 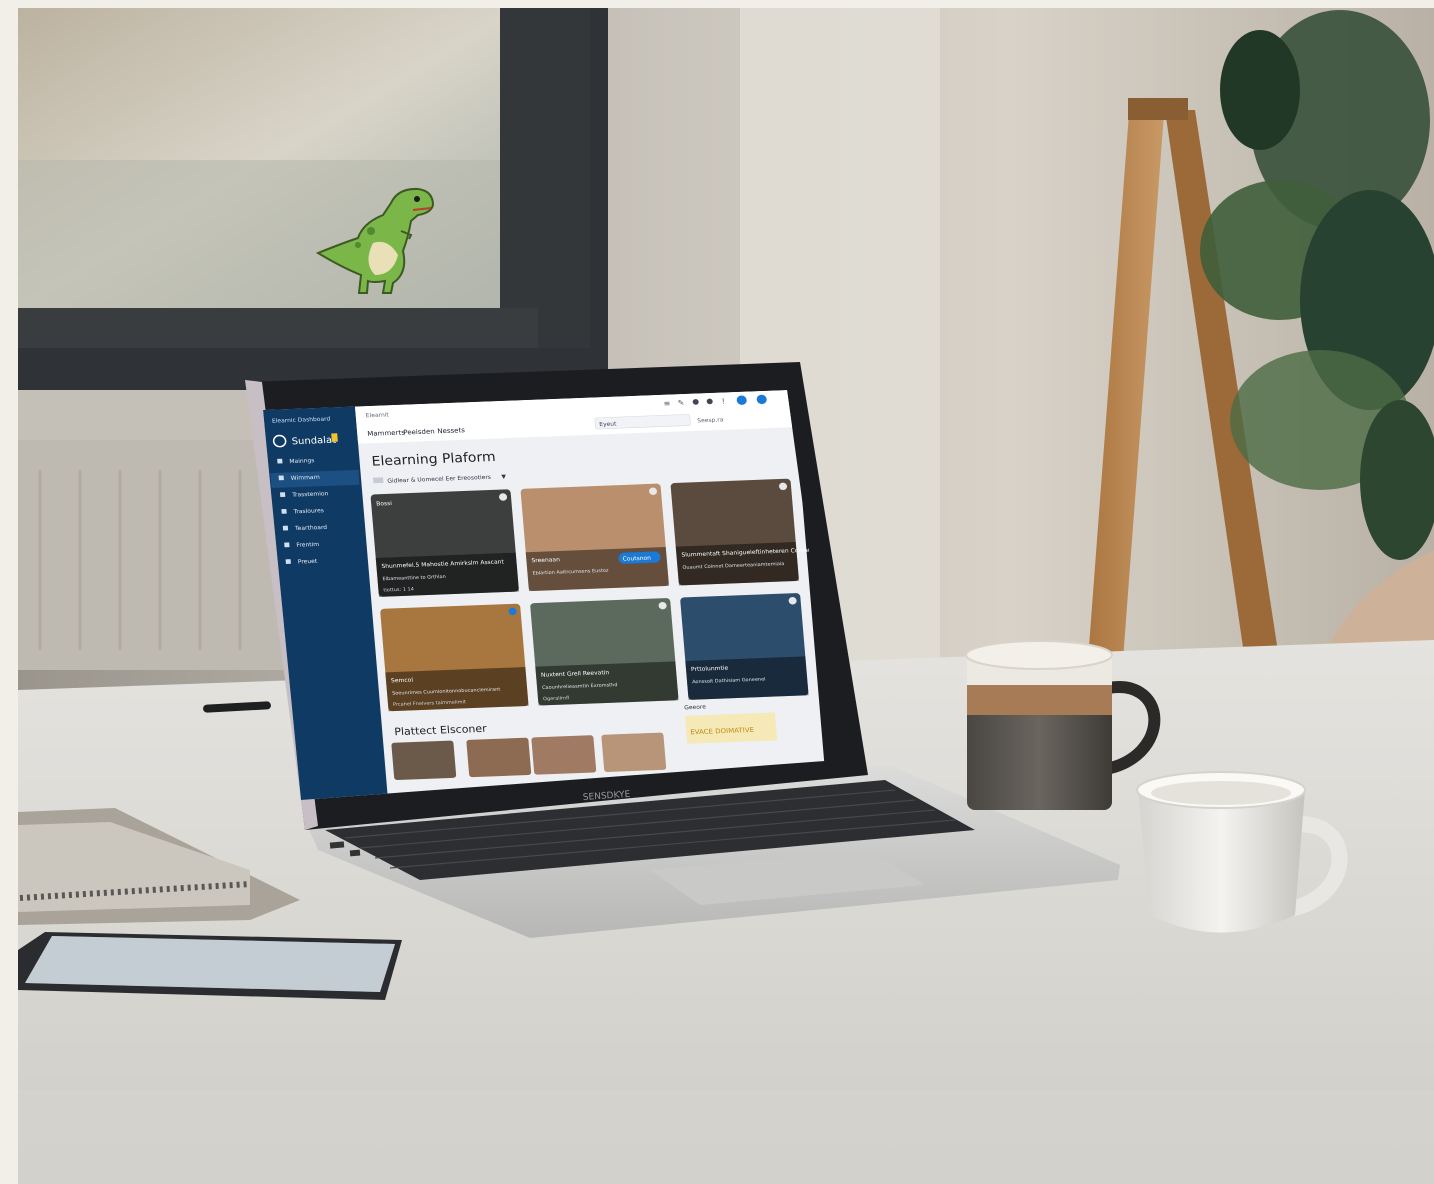 I want to click on home-icon, so click(x=280, y=461).